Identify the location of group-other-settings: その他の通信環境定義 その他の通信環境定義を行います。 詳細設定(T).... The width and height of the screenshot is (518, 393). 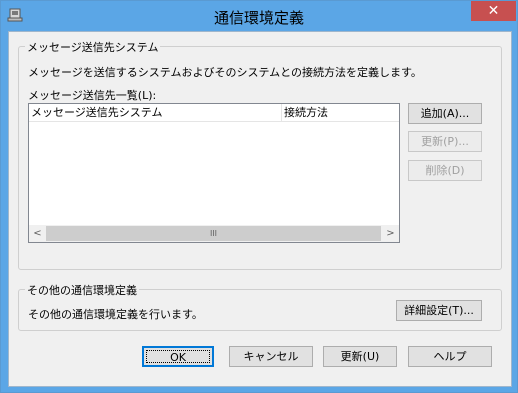
(260, 306).